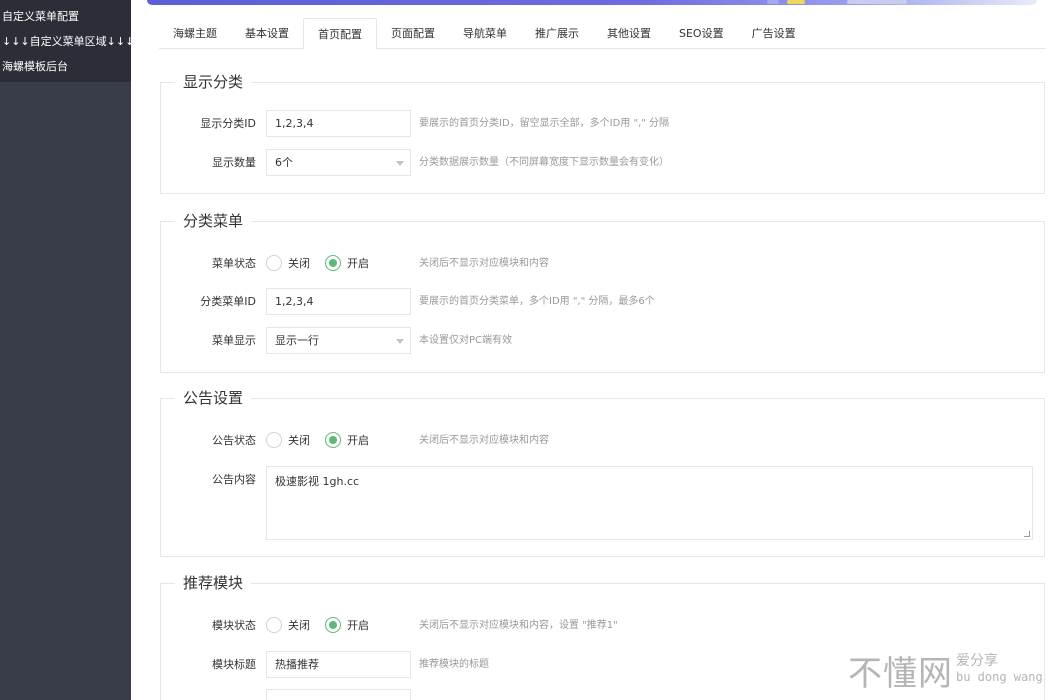 Image resolution: width=1058 pixels, height=700 pixels. What do you see at coordinates (228, 301) in the screenshot?
I see `menu-id-label: 分类菜单ID` at bounding box center [228, 301].